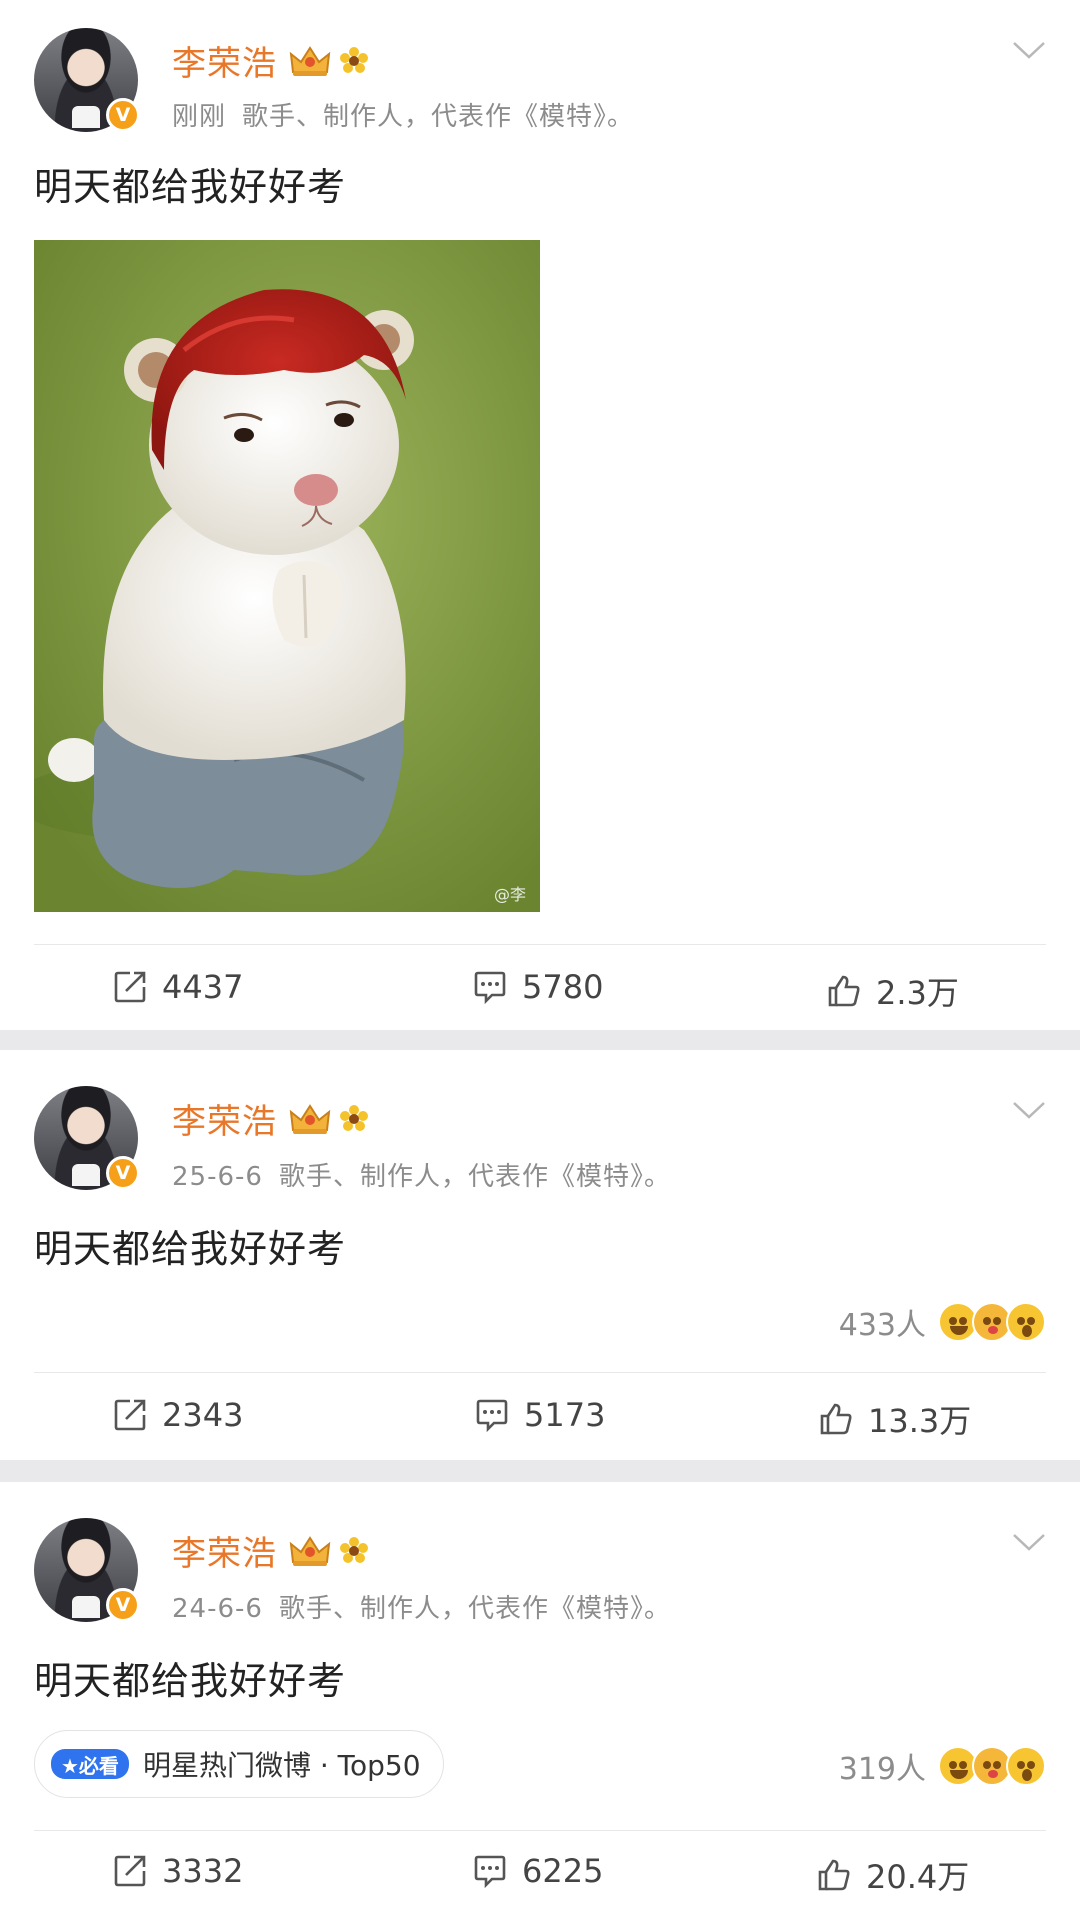 The height and width of the screenshot is (1920, 1080). Describe the element at coordinates (217, 1177) in the screenshot. I see `post-time: 25-6-6` at that location.